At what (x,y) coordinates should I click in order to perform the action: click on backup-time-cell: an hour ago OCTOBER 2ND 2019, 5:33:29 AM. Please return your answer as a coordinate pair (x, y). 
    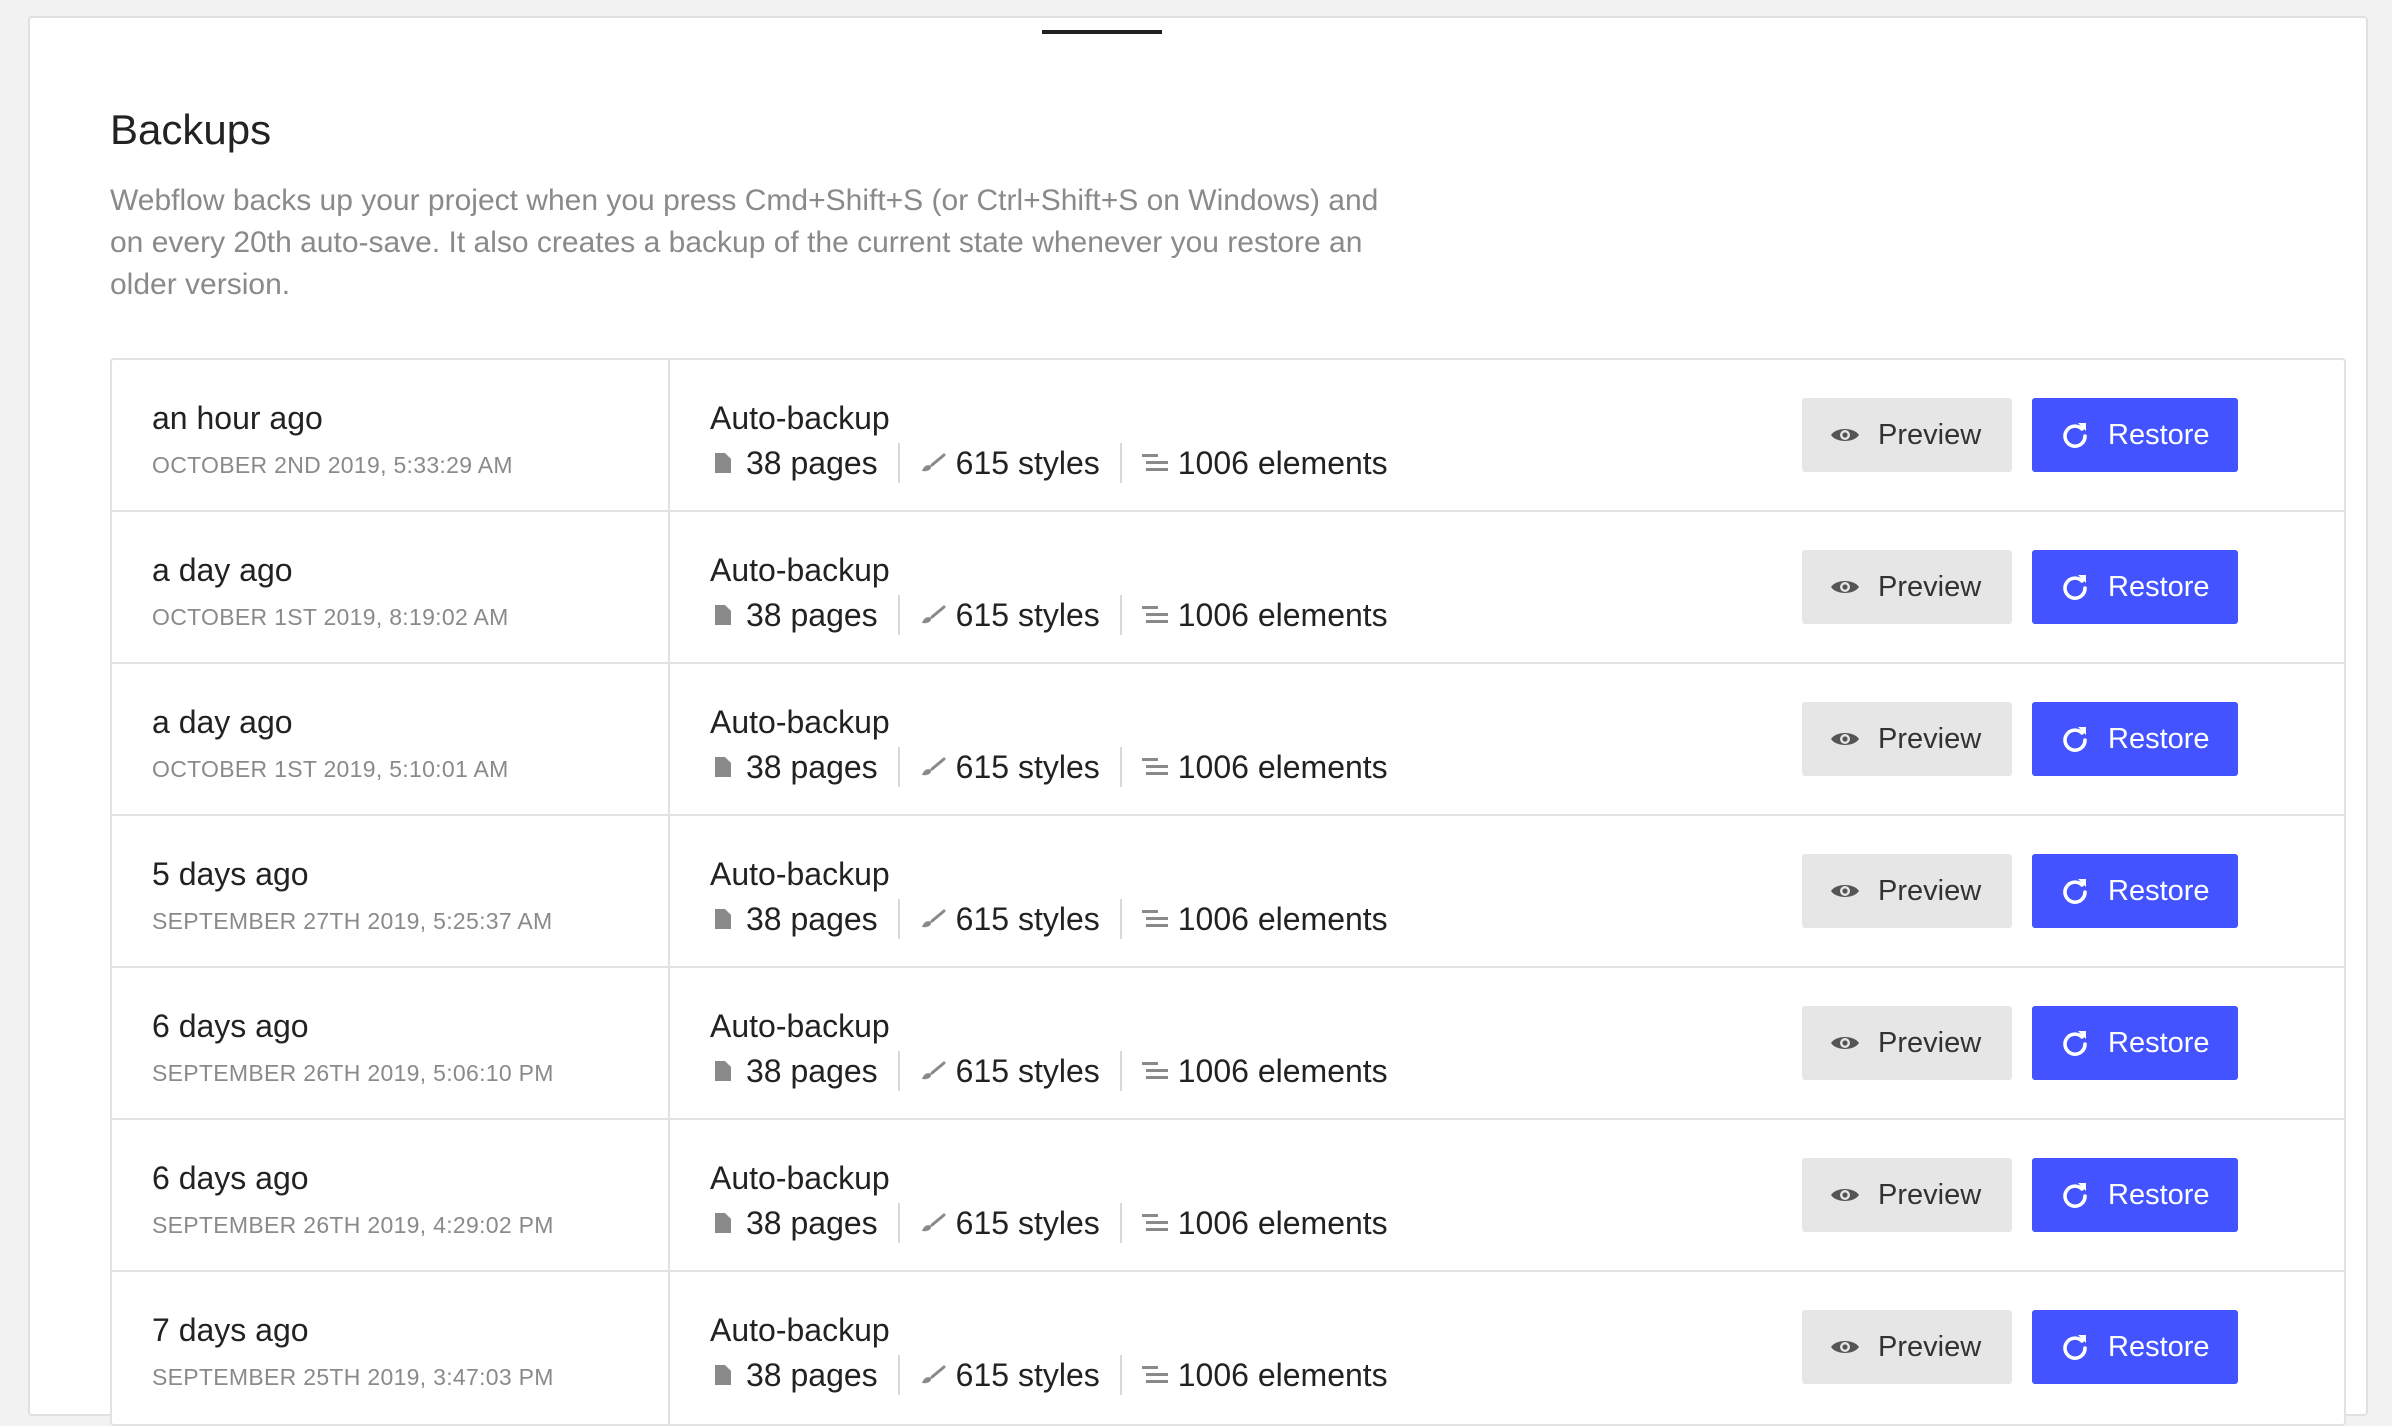
    Looking at the image, I should click on (391, 435).